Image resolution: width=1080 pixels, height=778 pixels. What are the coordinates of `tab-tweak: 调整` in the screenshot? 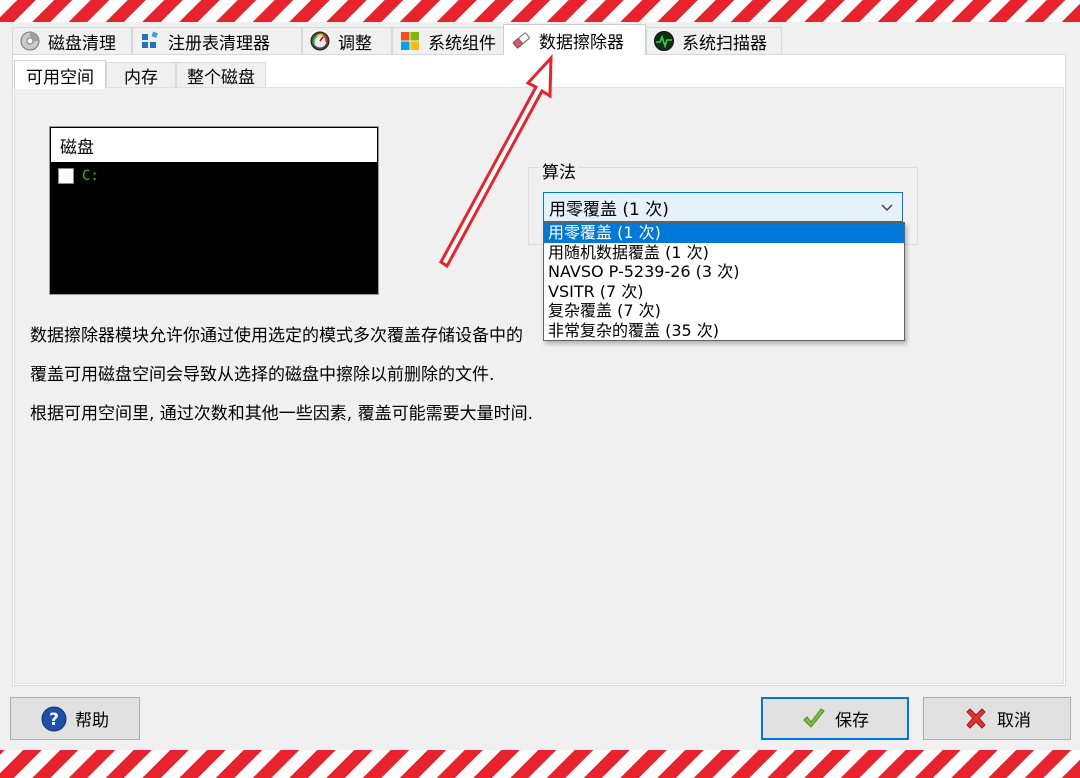 It's located at (347, 40).